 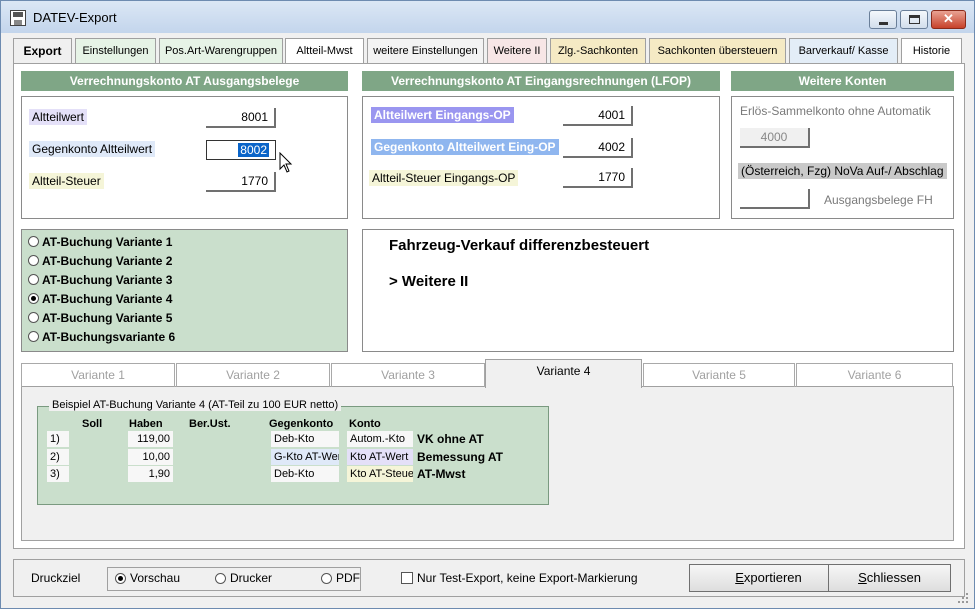 What do you see at coordinates (115, 51) in the screenshot?
I see `tab-einstellungen: Einstellungen` at bounding box center [115, 51].